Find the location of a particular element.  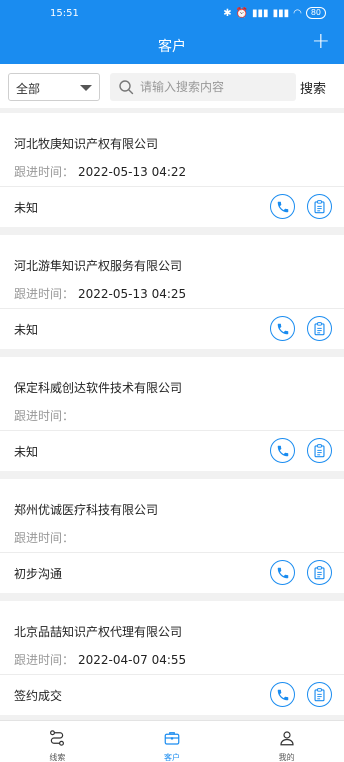

tab-label-mine: 我的 is located at coordinates (286, 757).